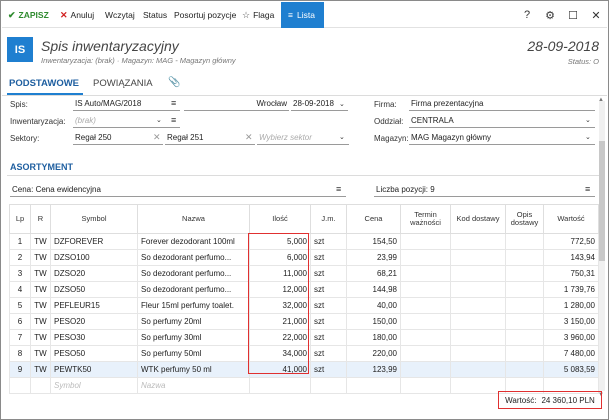 The width and height of the screenshot is (609, 420). I want to click on column-header: Opis dostawy, so click(524, 219).